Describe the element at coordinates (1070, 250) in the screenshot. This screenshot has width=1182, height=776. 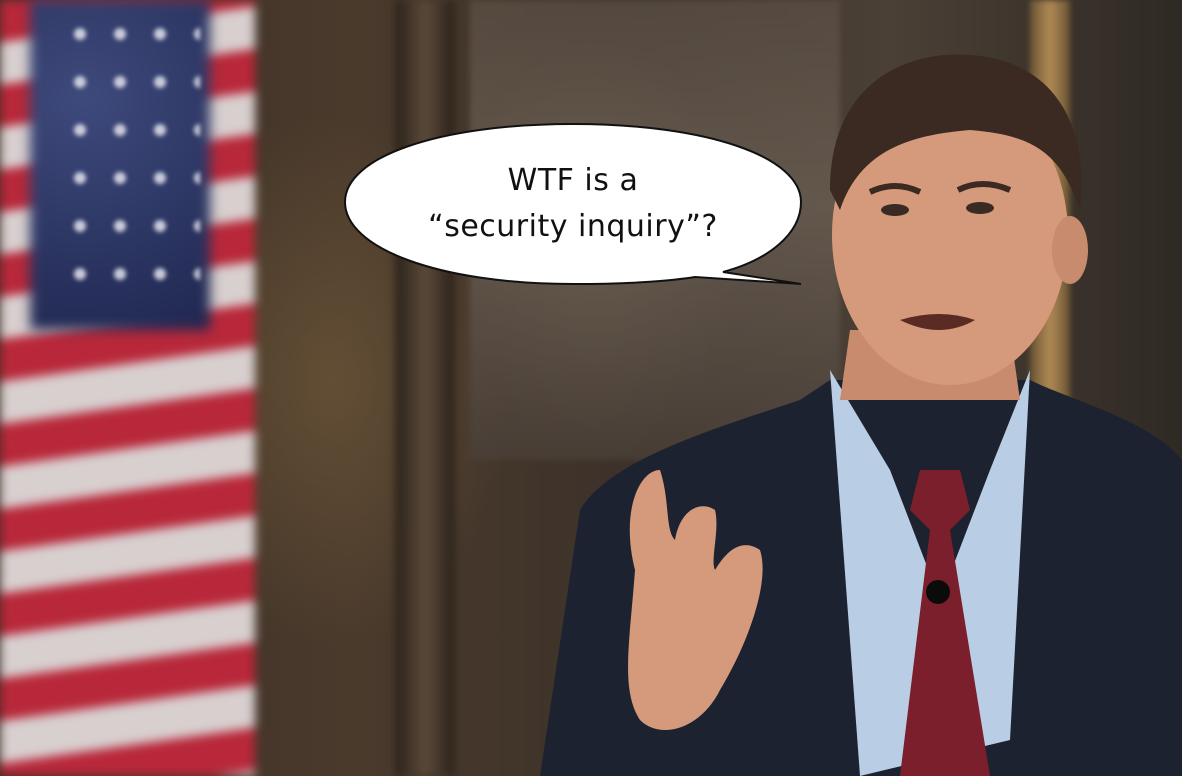
I see `ear` at that location.